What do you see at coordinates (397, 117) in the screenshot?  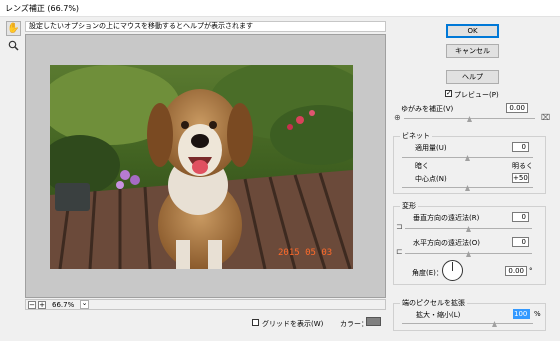 I see `pincushion-icon: ⊕` at bounding box center [397, 117].